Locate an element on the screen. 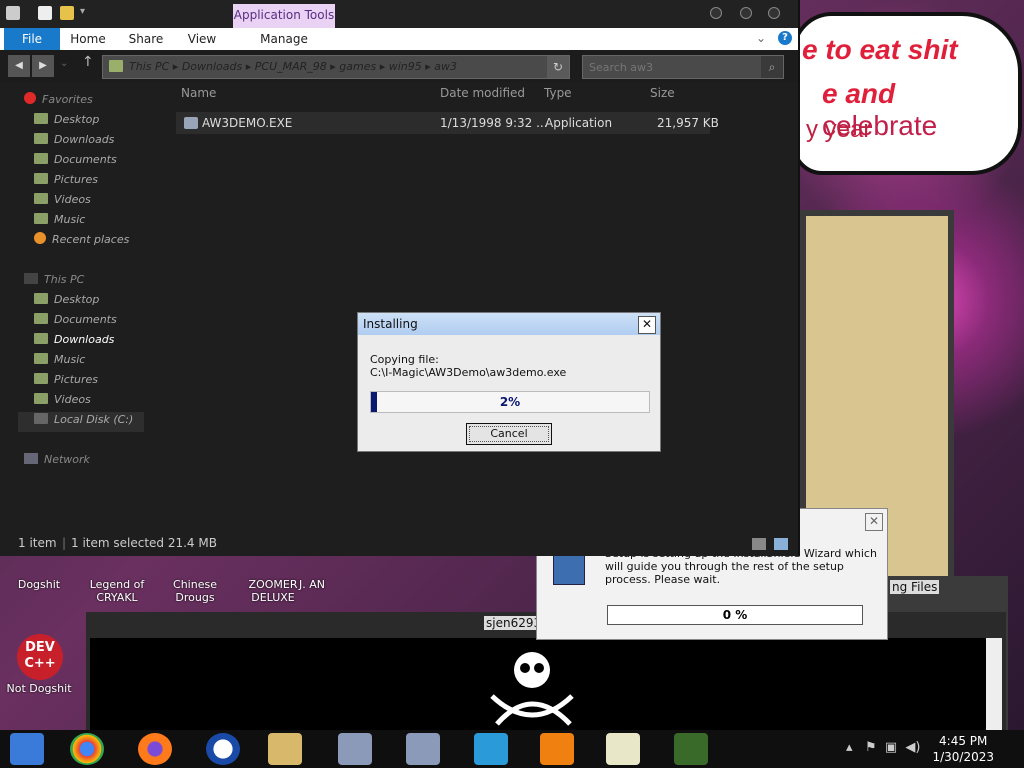  column-date: Date modified is located at coordinates (482, 93).